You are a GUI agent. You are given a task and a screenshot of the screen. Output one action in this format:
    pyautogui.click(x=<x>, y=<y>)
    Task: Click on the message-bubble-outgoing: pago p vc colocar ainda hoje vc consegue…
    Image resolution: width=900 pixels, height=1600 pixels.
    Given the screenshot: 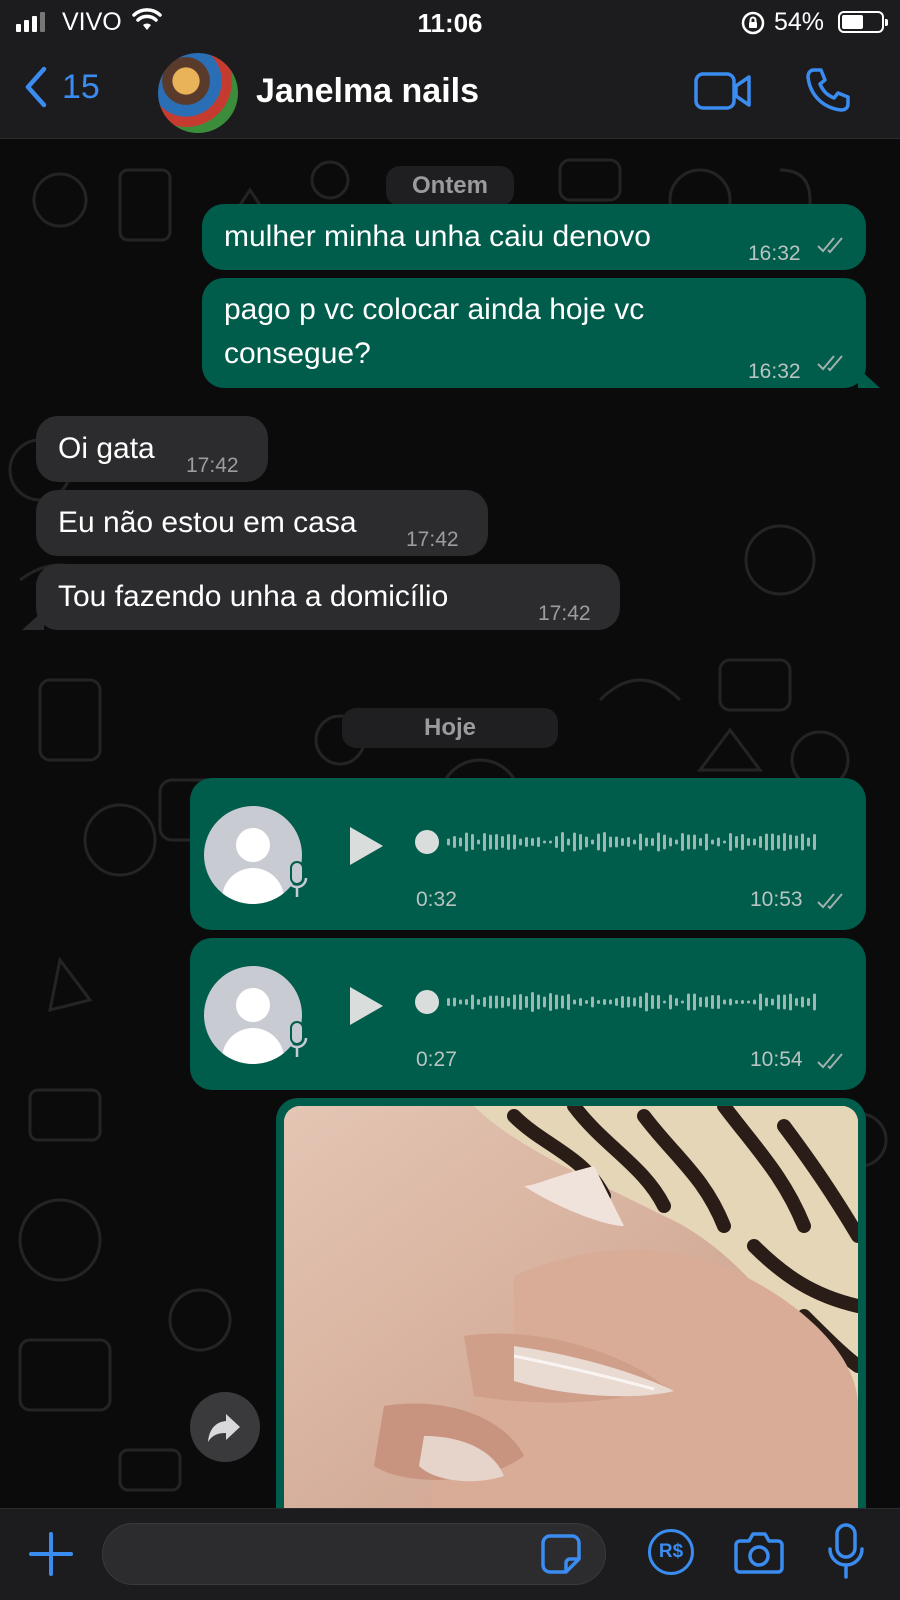 What is the action you would take?
    pyautogui.click(x=534, y=333)
    